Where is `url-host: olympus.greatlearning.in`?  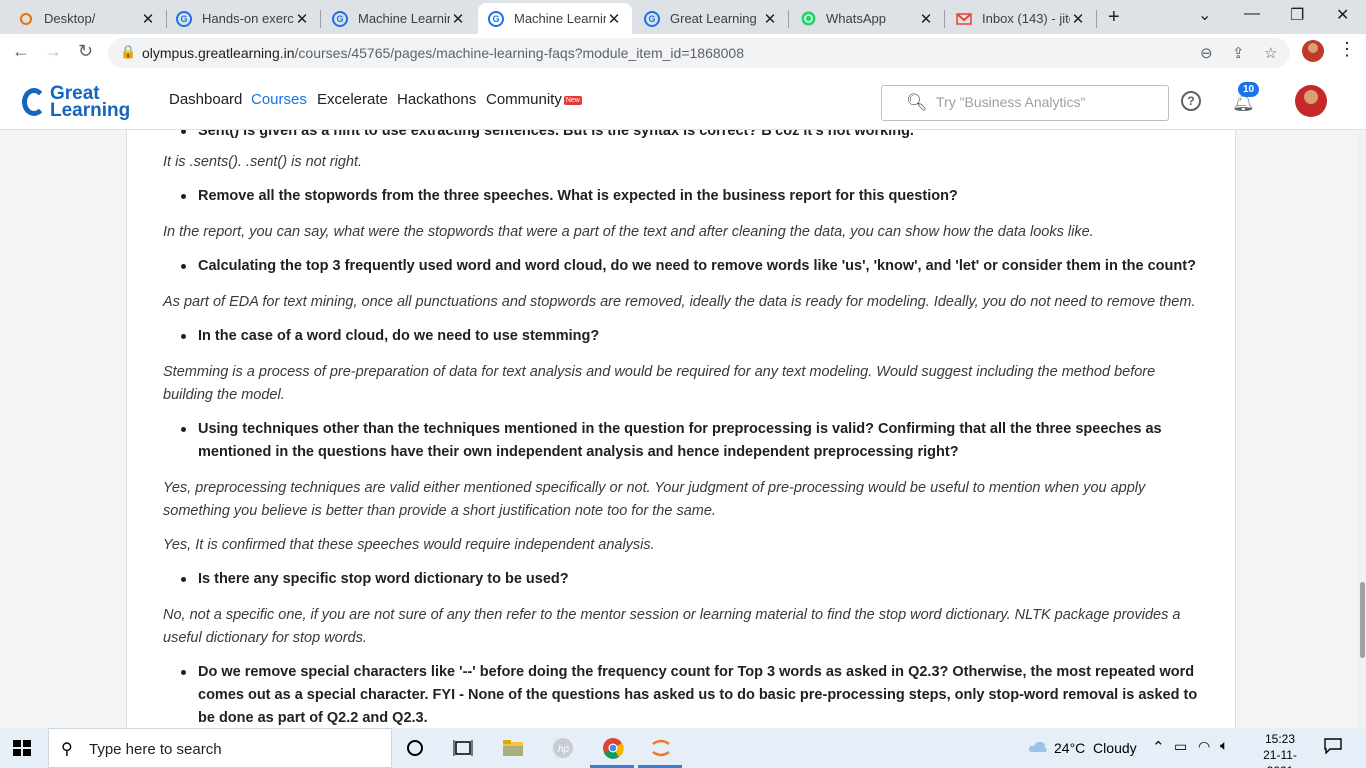
url-host: olympus.greatlearning.in is located at coordinates (218, 53).